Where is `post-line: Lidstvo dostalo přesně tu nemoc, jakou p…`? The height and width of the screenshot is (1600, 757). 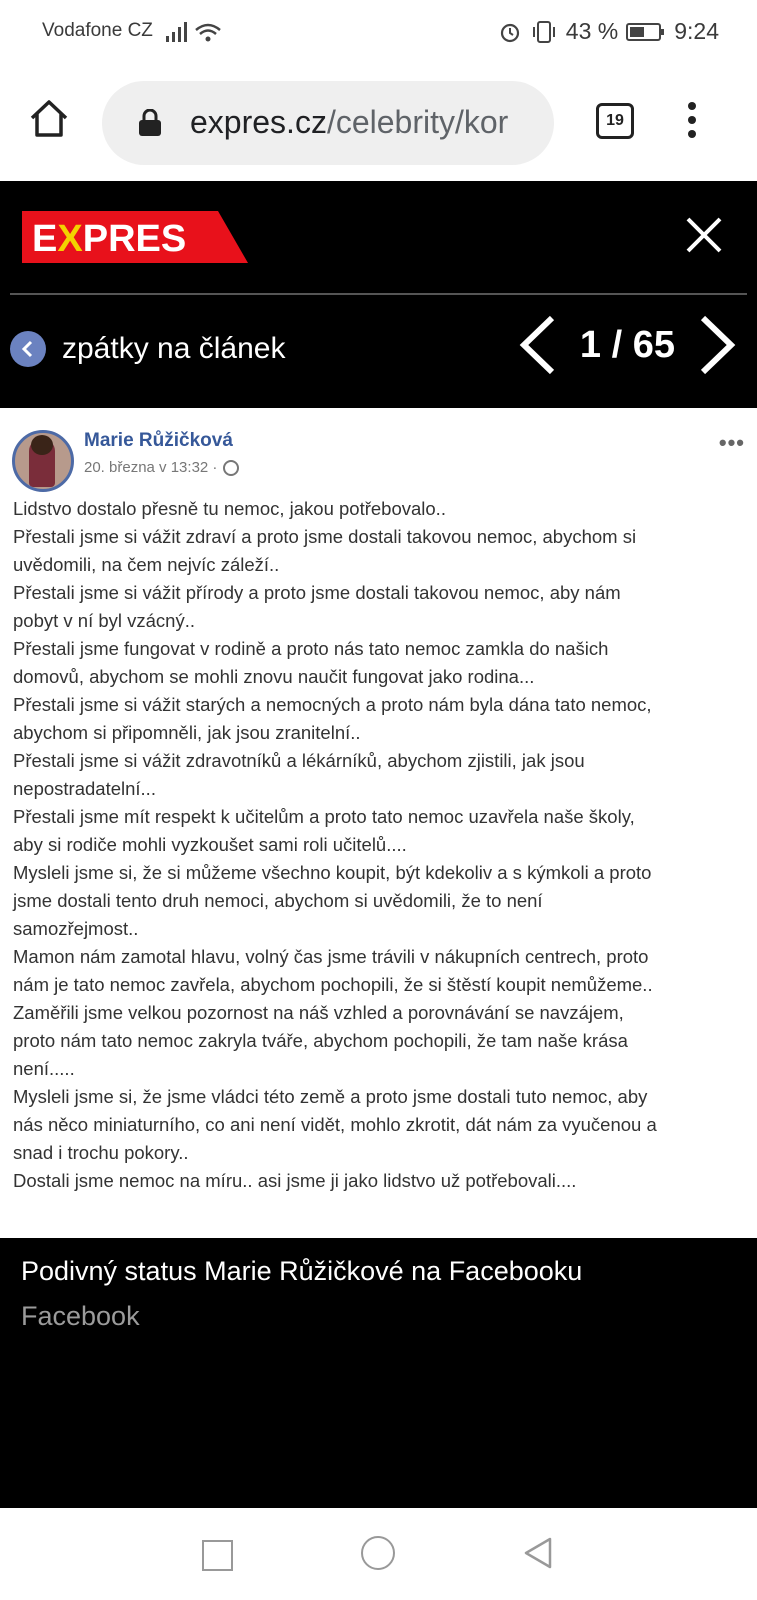 post-line: Lidstvo dostalo přesně tu nemoc, jakou p… is located at coordinates (229, 508).